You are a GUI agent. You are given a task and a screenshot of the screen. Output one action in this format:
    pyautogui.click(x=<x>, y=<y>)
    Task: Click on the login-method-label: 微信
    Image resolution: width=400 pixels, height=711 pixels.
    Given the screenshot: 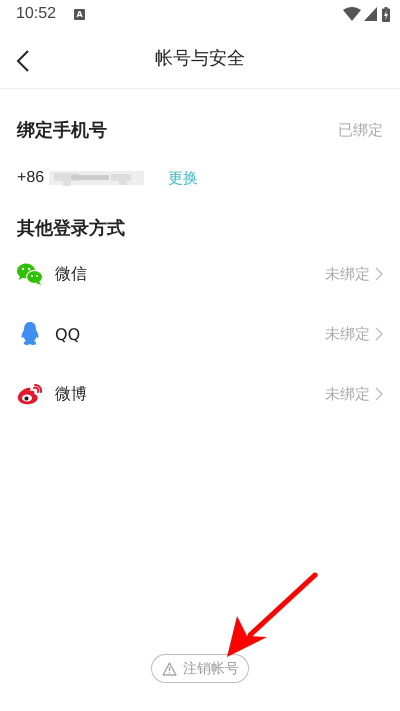 What is the action you would take?
    pyautogui.click(x=71, y=274)
    